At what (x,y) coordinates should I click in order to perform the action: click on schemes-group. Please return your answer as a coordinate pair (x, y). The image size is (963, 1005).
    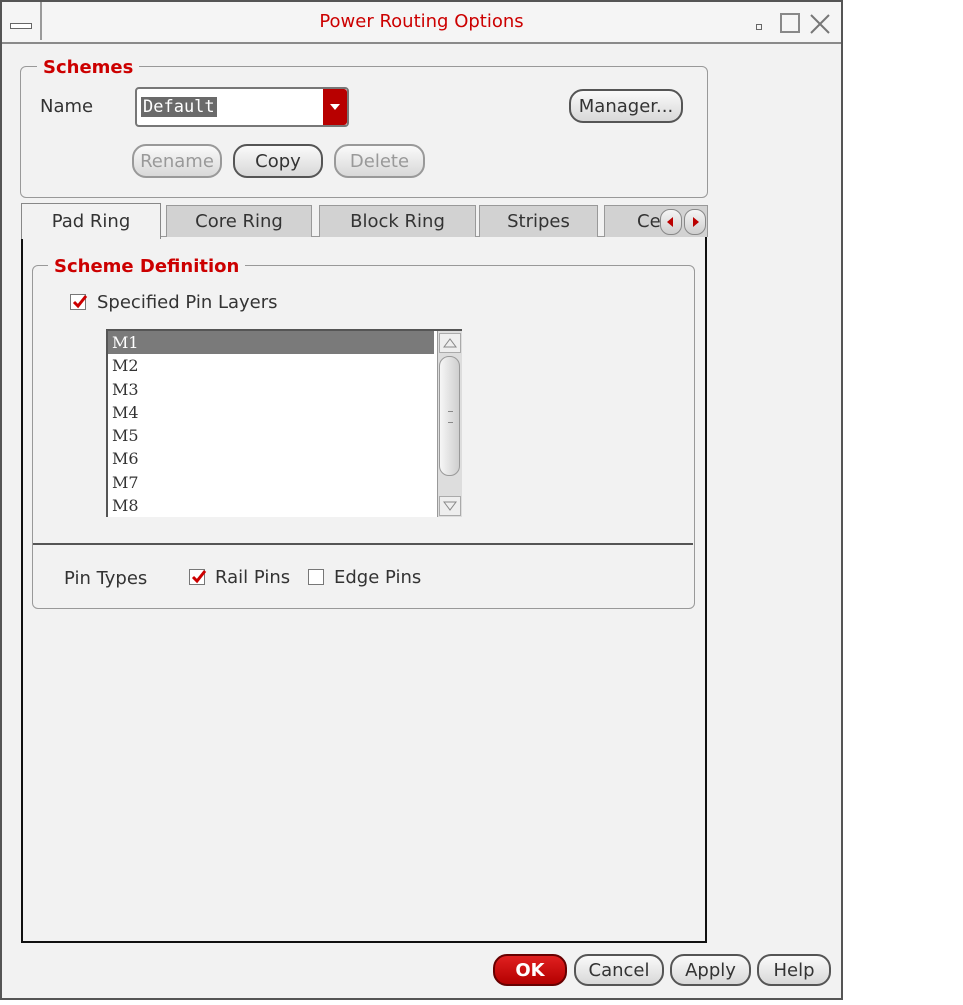
    Looking at the image, I should click on (364, 132).